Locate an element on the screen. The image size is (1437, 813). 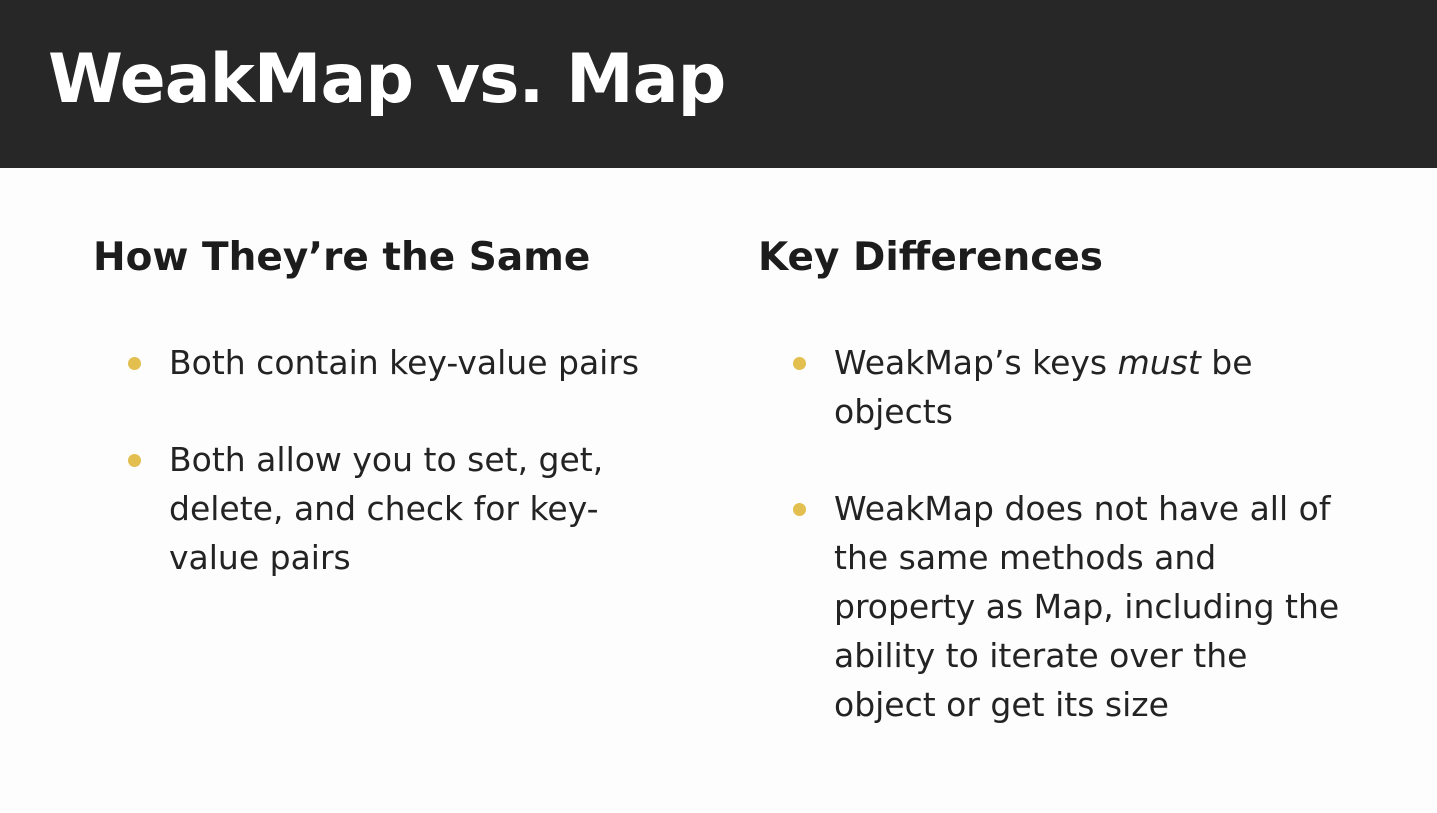
list-item: Both contain key-value pairs is located at coordinates (371, 362).